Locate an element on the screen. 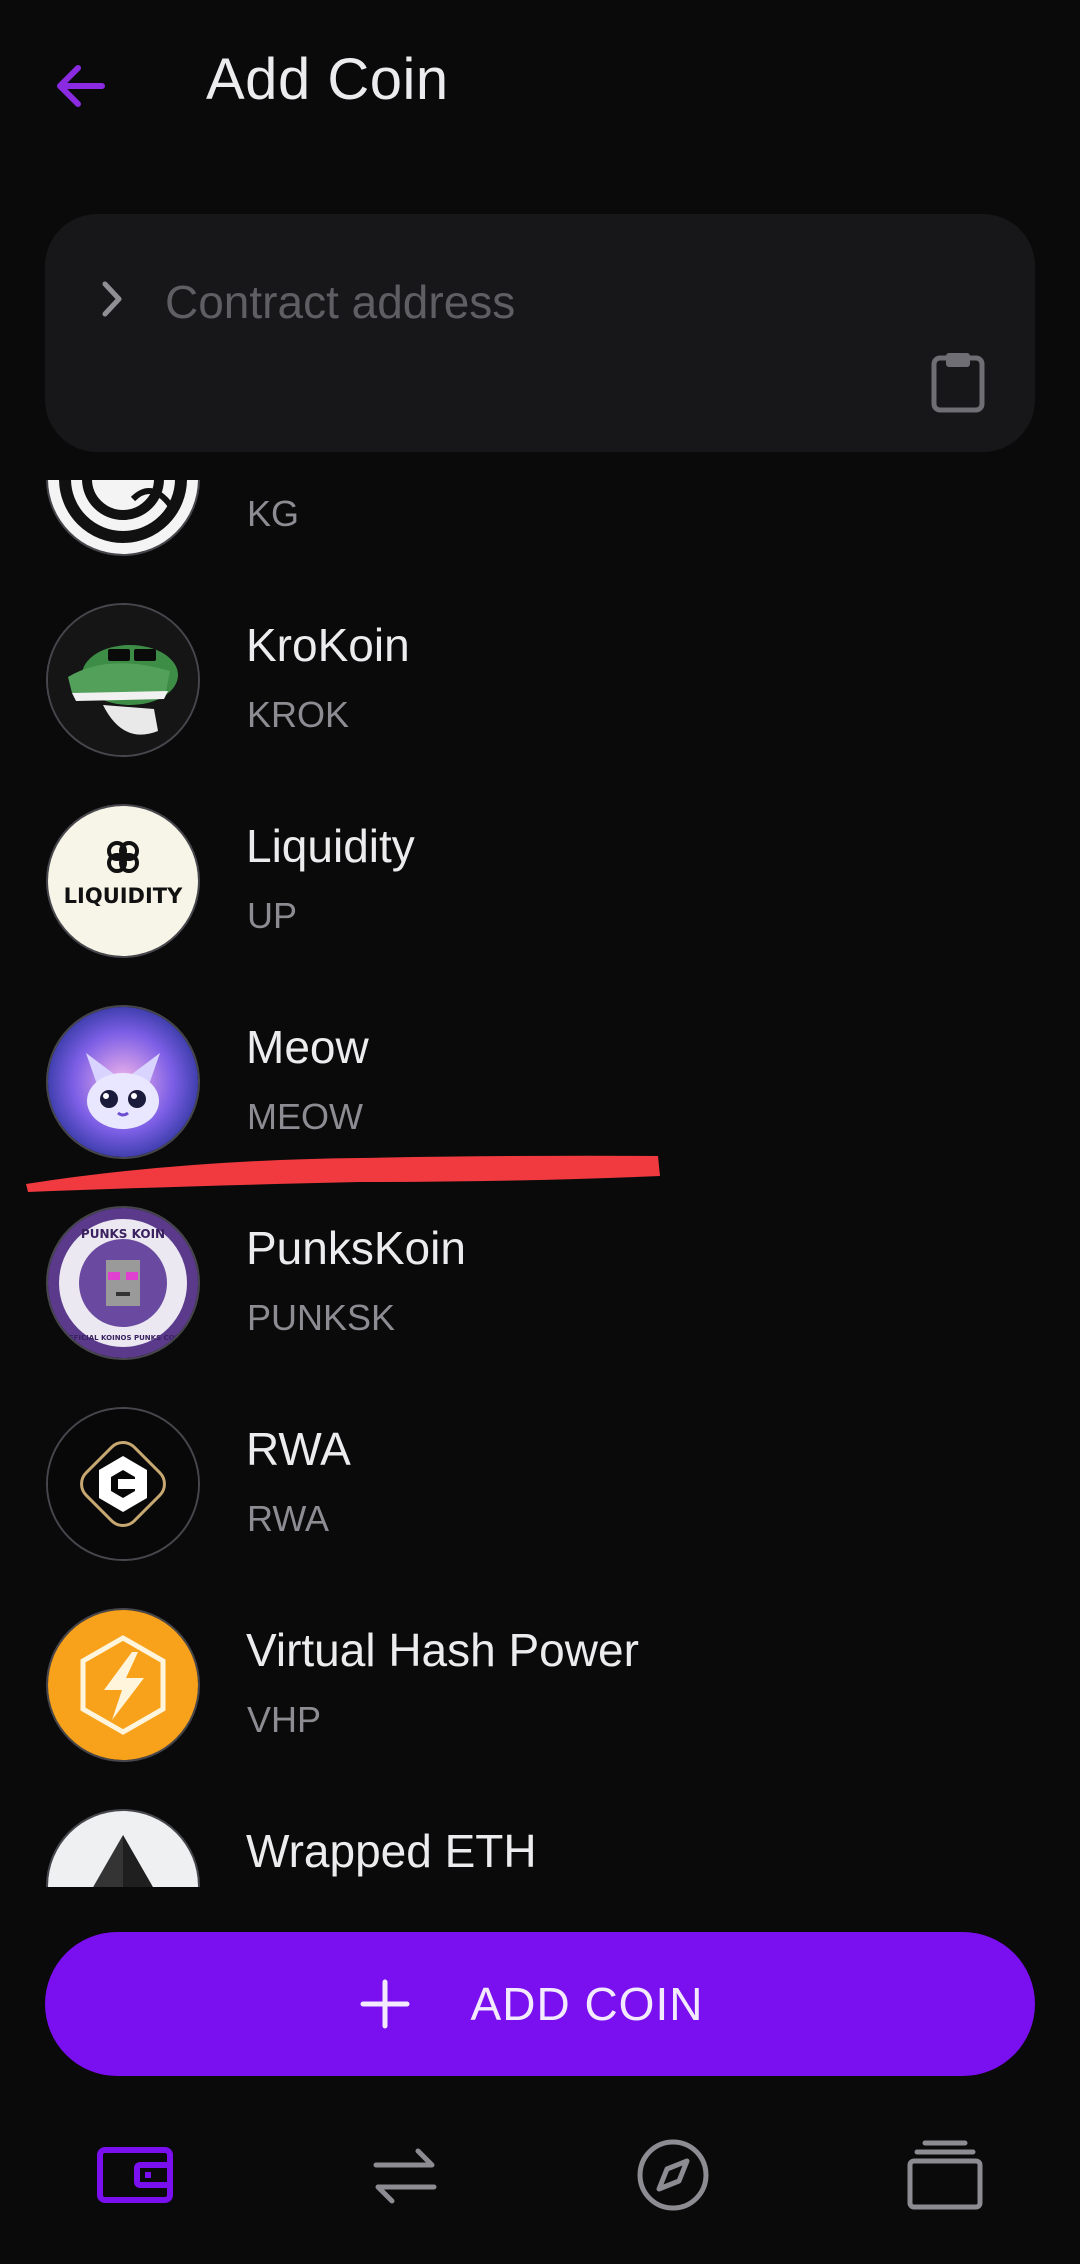  explore-compass-icon is located at coordinates (673, 2175).